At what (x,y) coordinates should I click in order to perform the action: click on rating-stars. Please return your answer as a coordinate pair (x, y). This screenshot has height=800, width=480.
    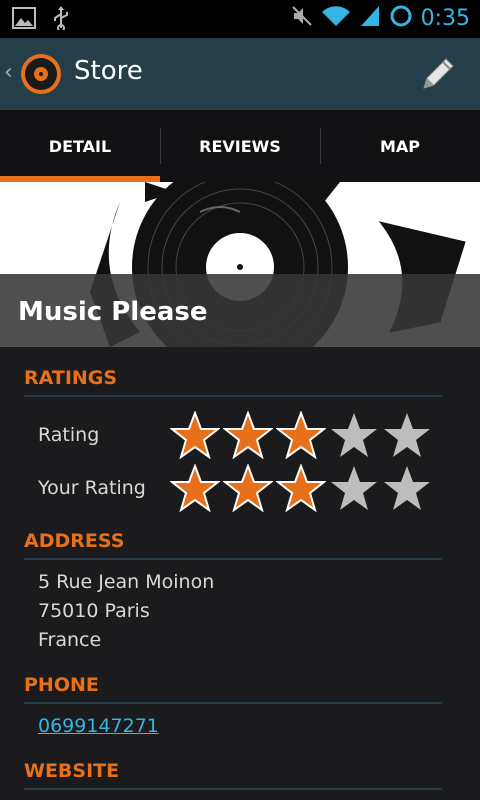
    Looking at the image, I should click on (301, 435).